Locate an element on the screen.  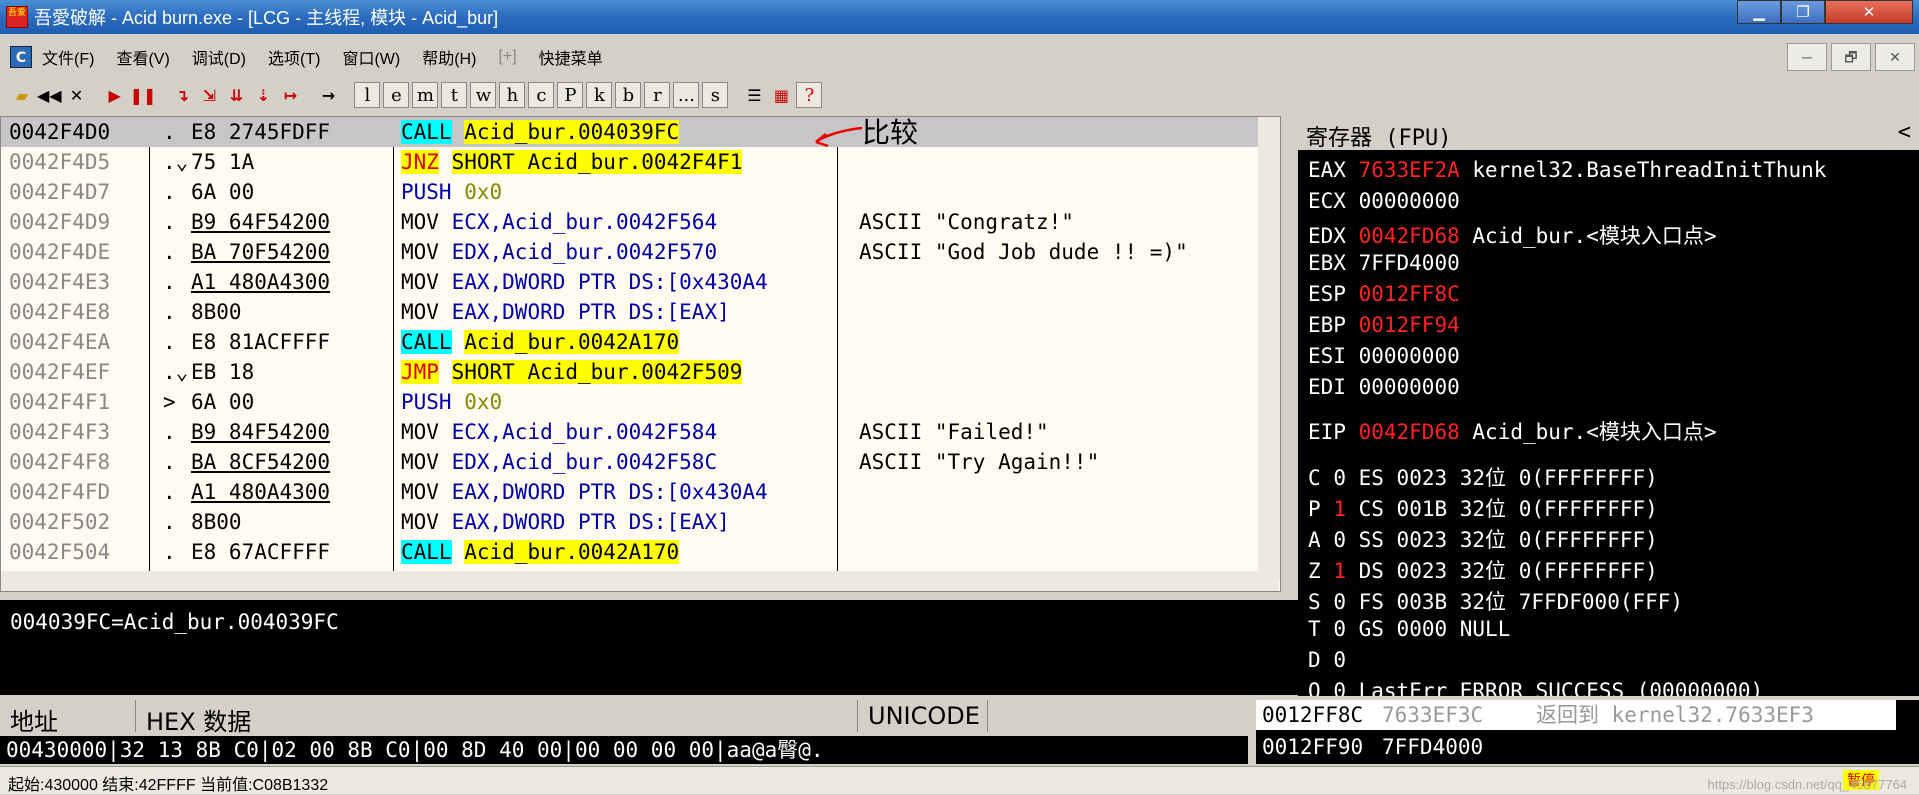
stack-row: 0012FF90 7FFD4000 is located at coordinates (1576, 747).